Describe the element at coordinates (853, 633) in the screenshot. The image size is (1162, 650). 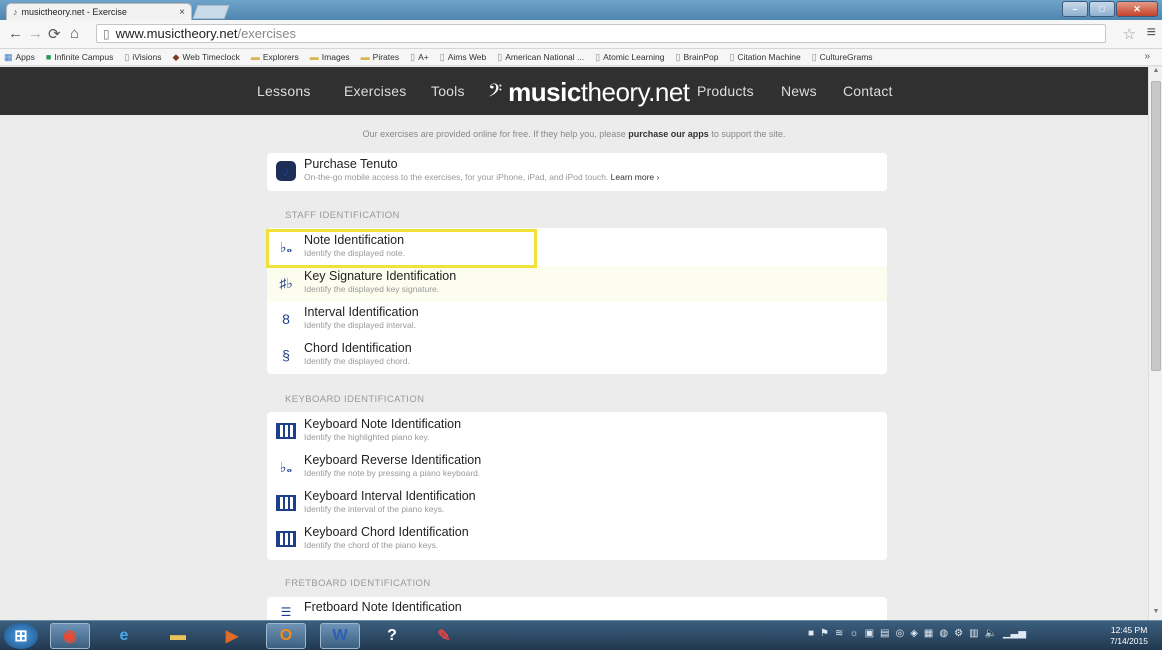
I see `tray-app-icon: ☼` at that location.